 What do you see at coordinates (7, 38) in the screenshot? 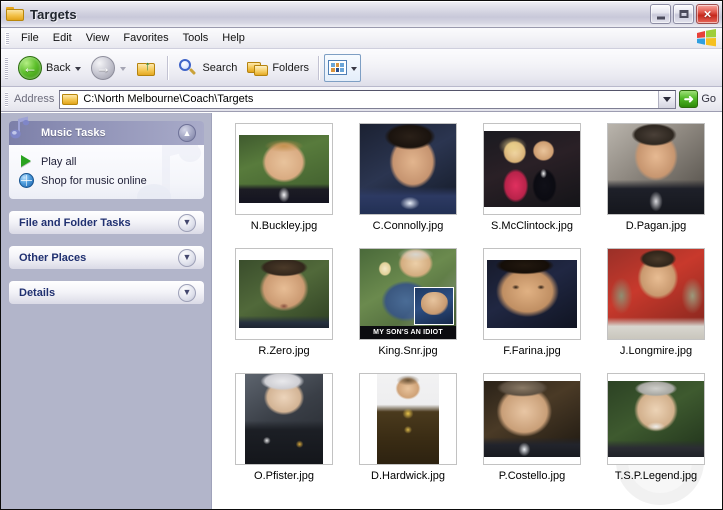
I see `menu-grip-handle` at bounding box center [7, 38].